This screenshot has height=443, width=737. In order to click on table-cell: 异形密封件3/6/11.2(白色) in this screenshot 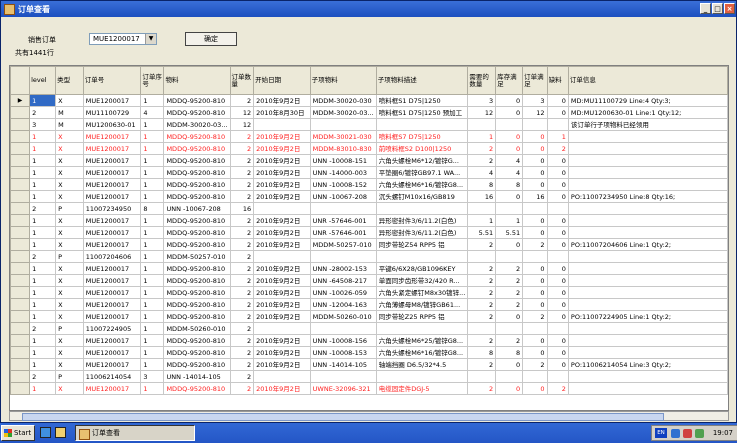, I will do `click(422, 220)`.